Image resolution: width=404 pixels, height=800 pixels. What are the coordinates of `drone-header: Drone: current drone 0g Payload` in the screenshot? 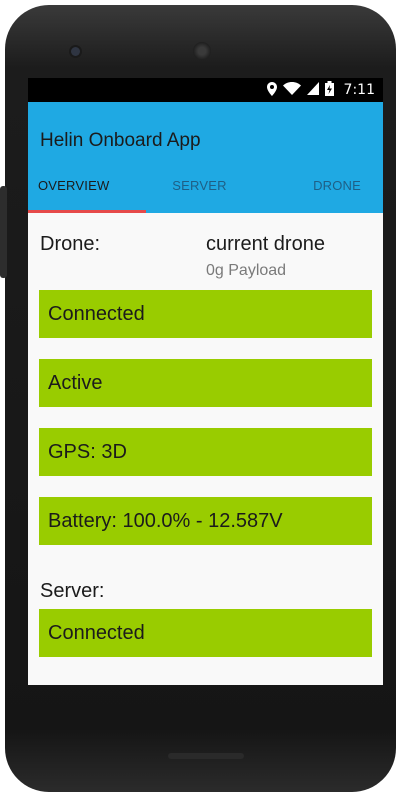 It's located at (205, 249).